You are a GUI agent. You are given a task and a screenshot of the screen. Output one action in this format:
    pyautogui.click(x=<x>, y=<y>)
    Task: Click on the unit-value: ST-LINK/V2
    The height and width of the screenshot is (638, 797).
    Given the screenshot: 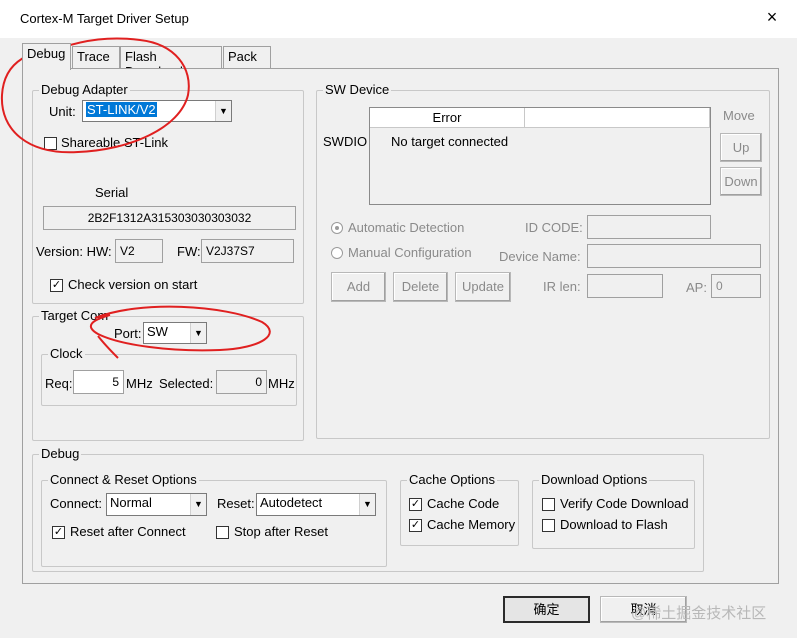 What is the action you would take?
    pyautogui.click(x=121, y=109)
    